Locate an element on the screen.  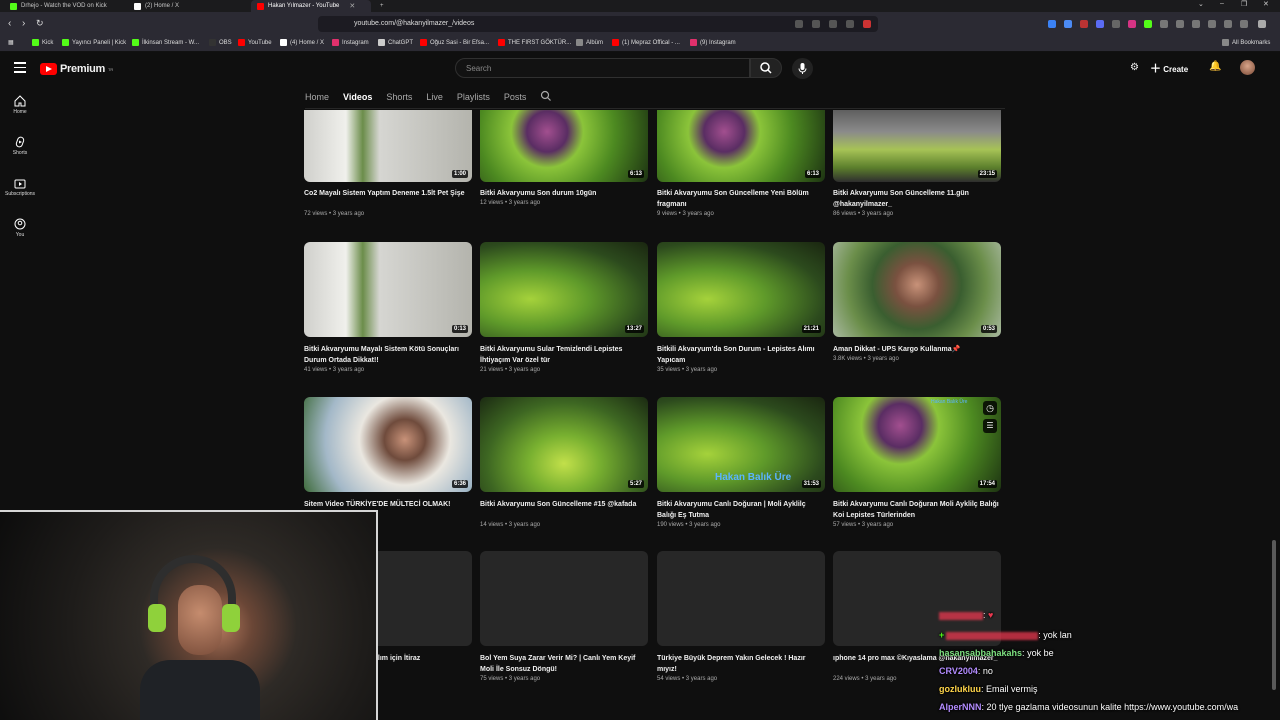
url-field: youtube.com/@hakanyilmazer_/videos is located at coordinates (598, 24).